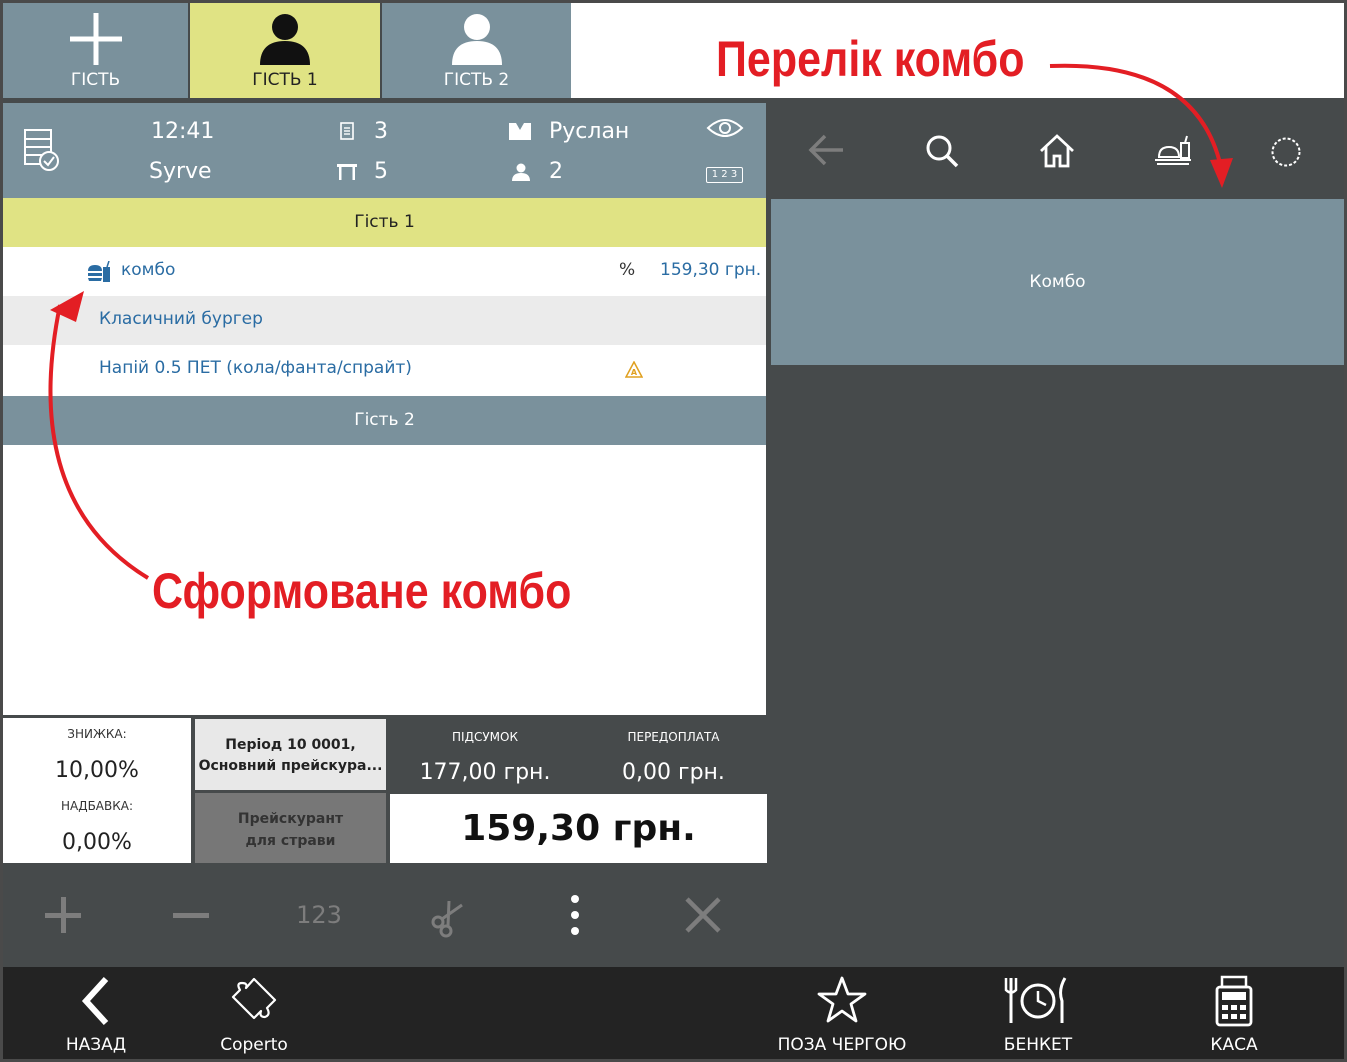  I want to click on guest-1-tab: ГІСТЬ 1, so click(285, 50).